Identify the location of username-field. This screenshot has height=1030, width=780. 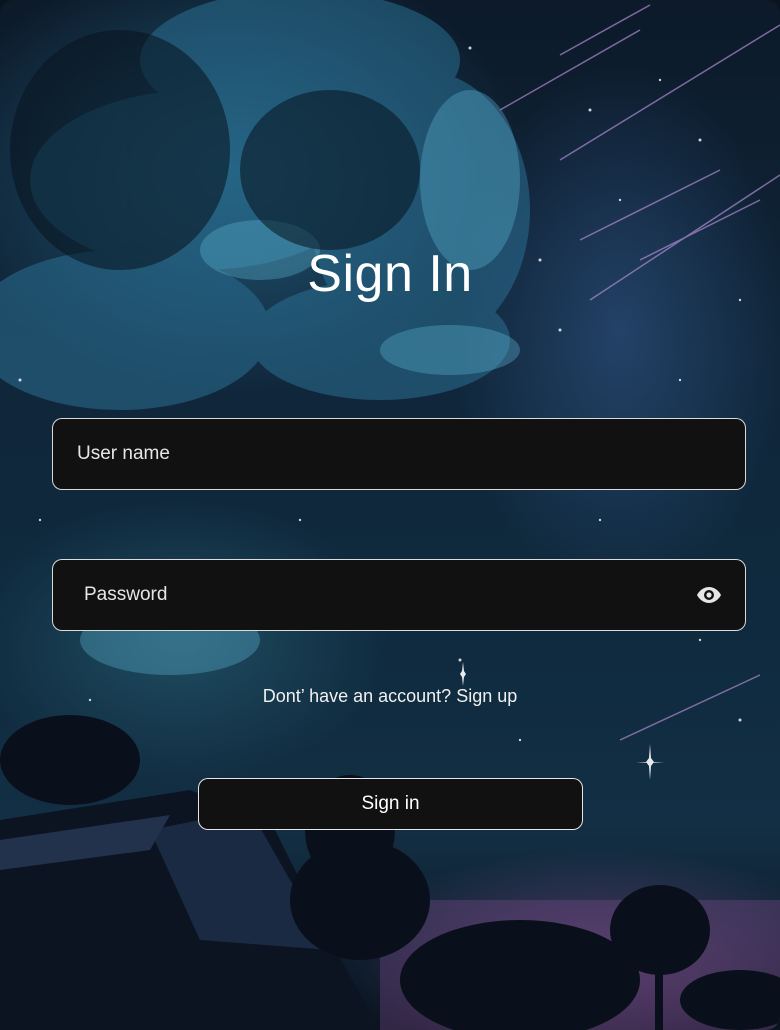
(399, 454).